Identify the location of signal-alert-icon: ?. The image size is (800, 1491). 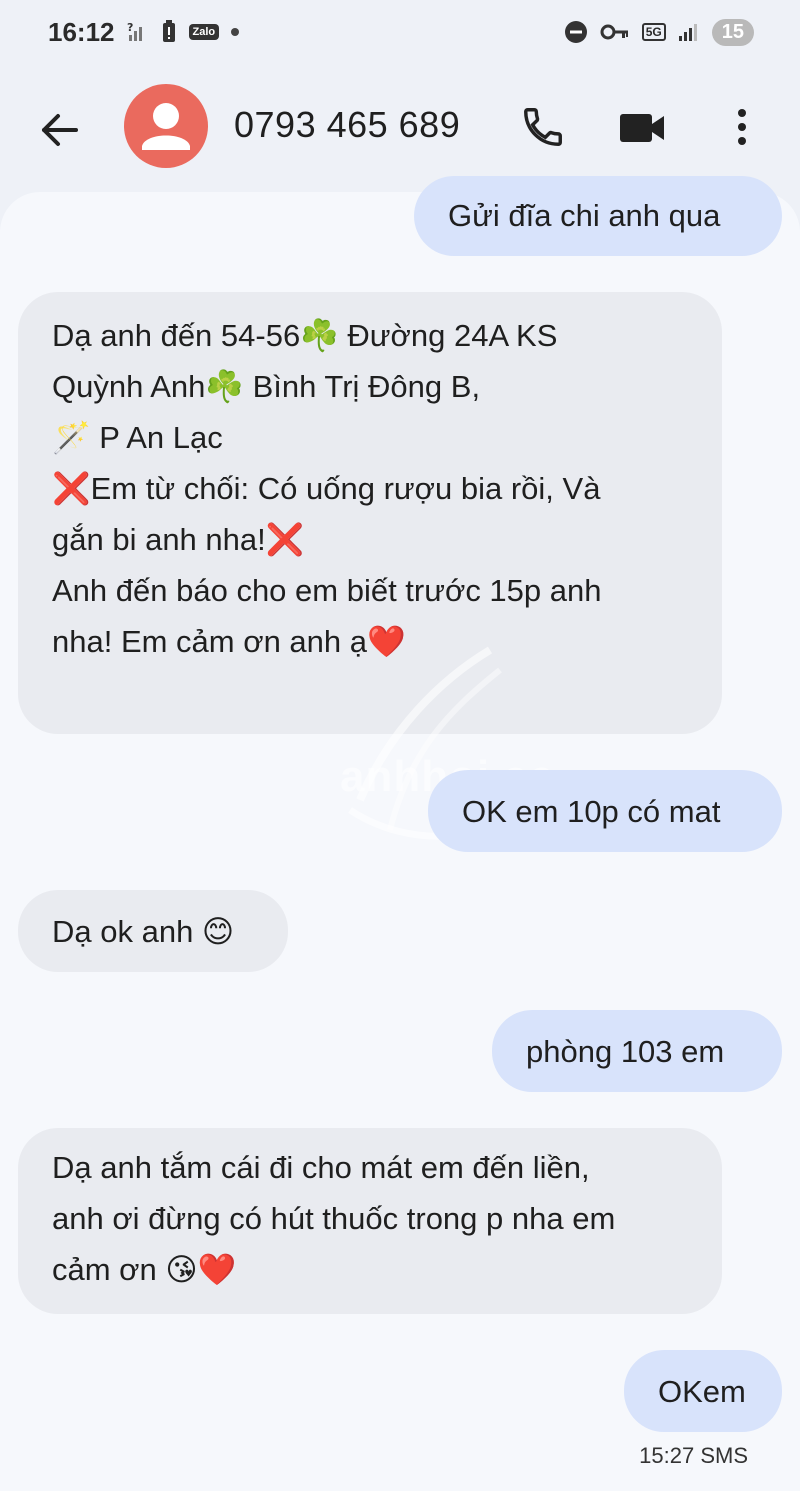
(138, 32).